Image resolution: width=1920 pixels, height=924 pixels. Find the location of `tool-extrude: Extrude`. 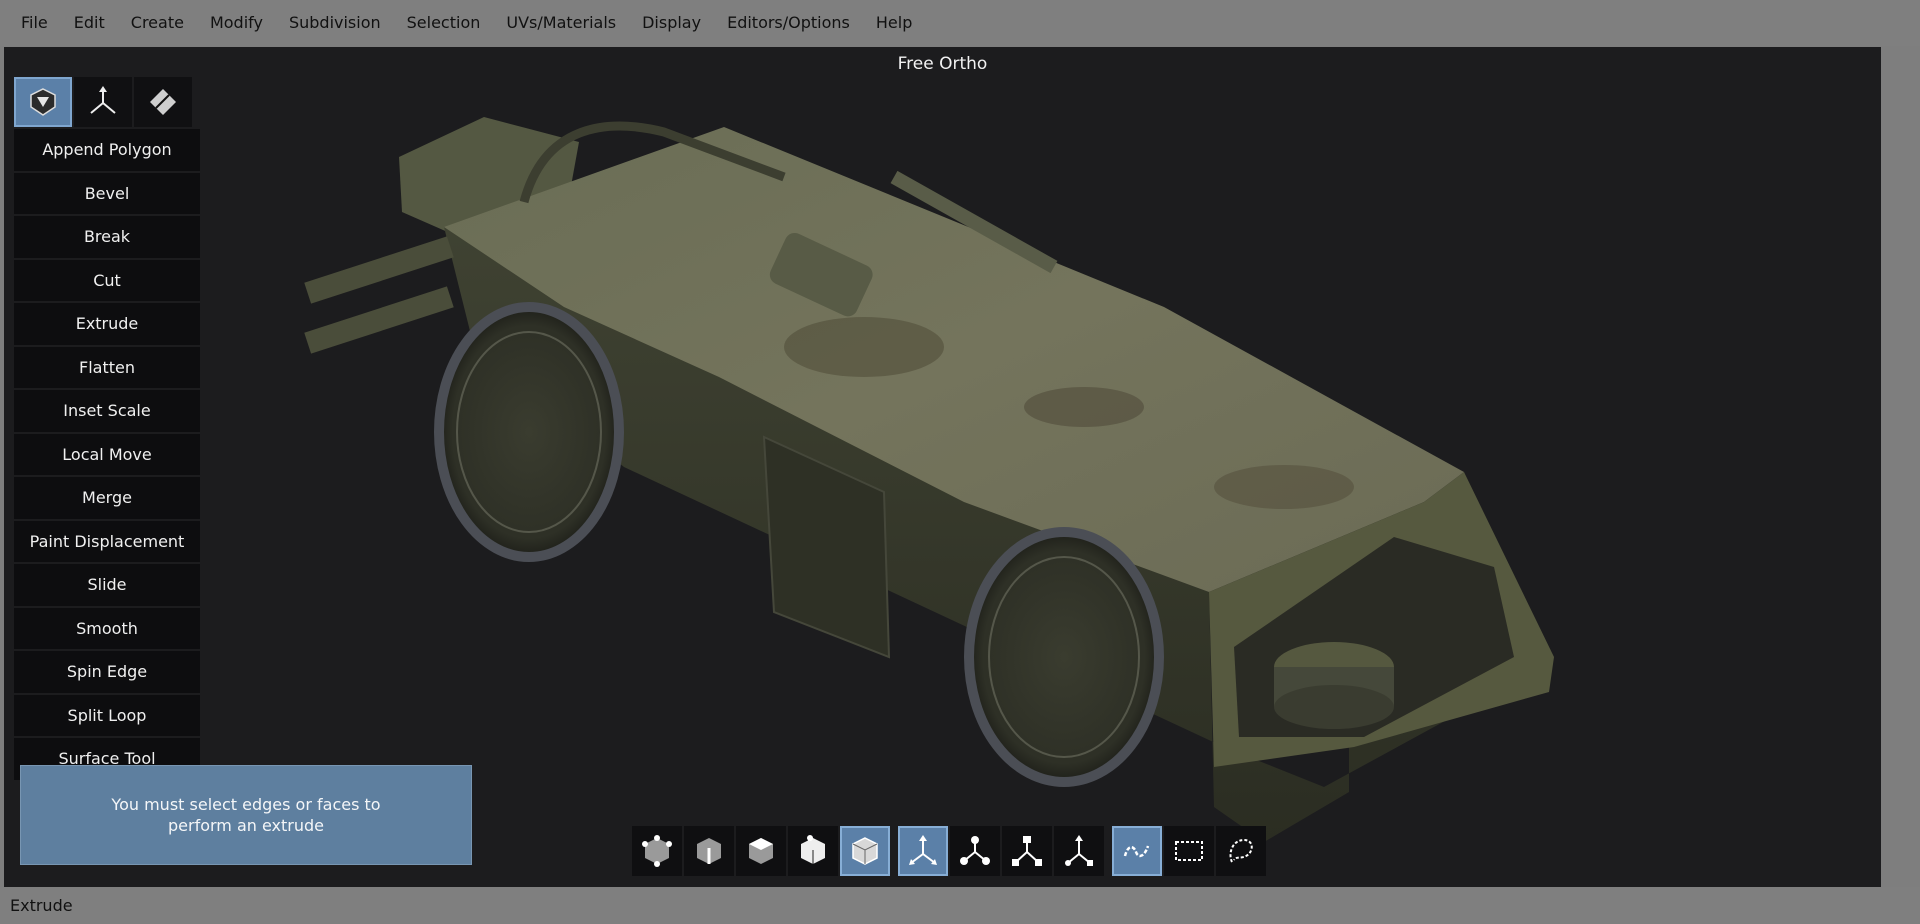

tool-extrude: Extrude is located at coordinates (107, 324).